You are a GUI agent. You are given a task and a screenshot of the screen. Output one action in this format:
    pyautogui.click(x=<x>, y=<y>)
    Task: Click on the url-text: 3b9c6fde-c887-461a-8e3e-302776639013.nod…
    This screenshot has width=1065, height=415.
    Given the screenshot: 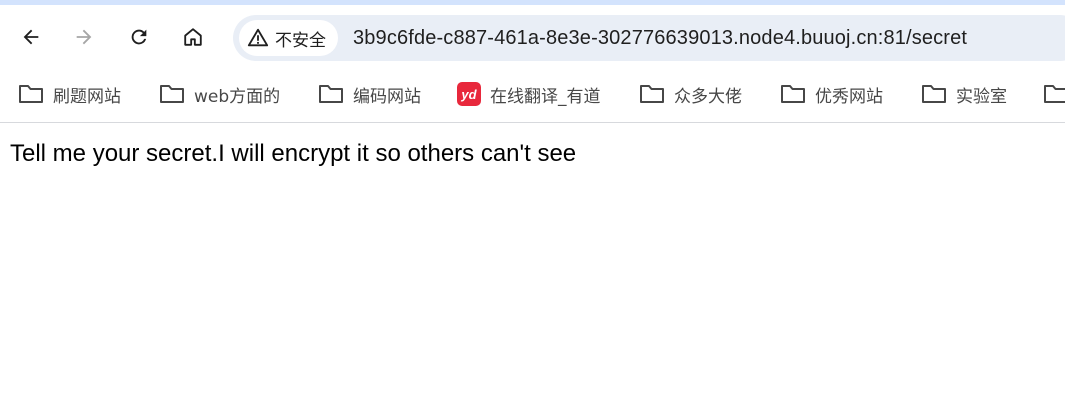 What is the action you would take?
    pyautogui.click(x=660, y=38)
    